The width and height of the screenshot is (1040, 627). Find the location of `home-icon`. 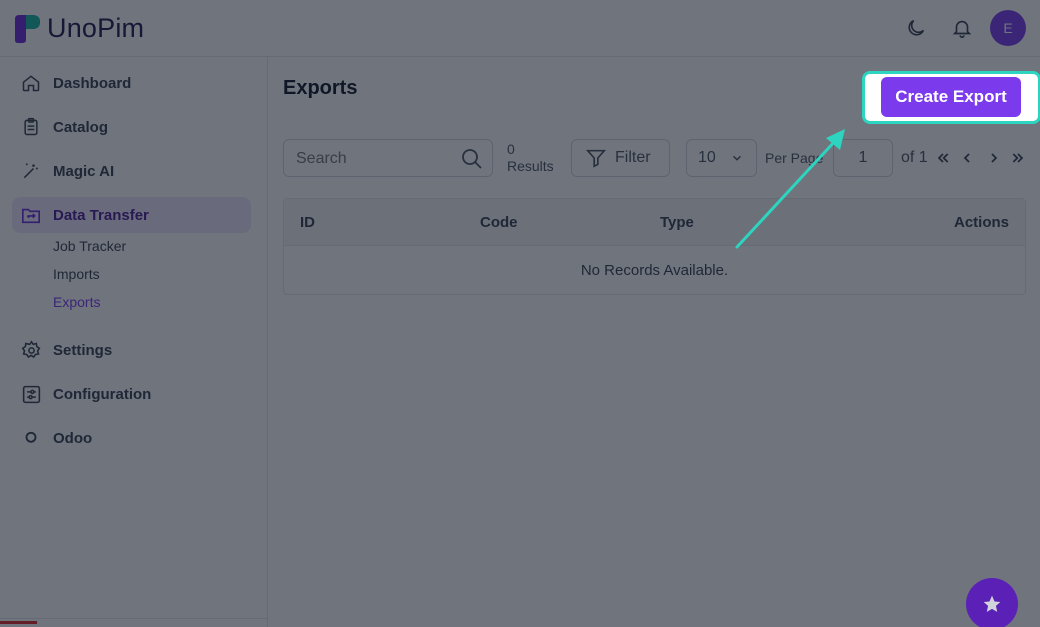

home-icon is located at coordinates (31, 83).